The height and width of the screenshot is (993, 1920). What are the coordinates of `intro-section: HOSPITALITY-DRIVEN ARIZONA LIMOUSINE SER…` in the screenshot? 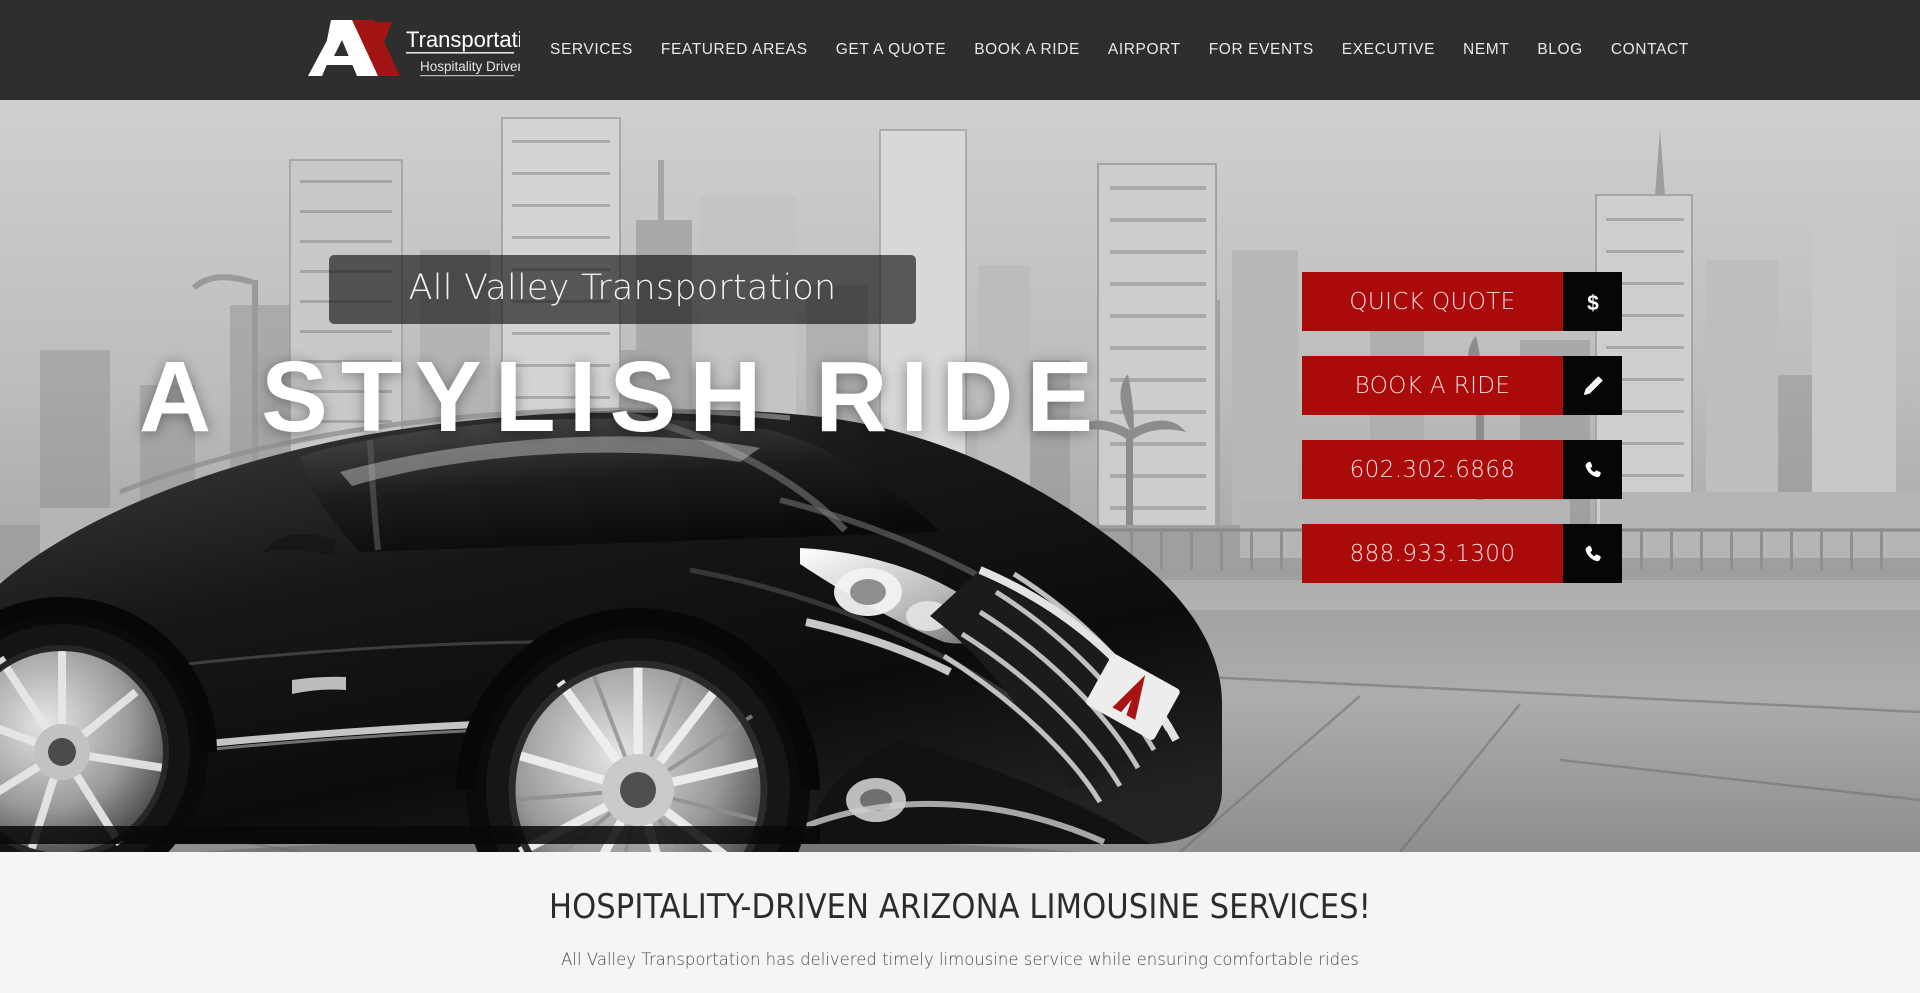 It's located at (960, 922).